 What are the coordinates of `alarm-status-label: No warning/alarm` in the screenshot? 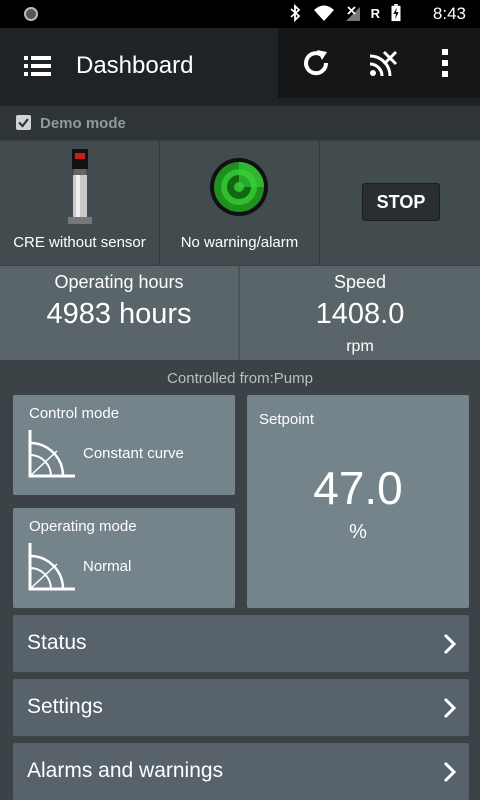 It's located at (239, 242).